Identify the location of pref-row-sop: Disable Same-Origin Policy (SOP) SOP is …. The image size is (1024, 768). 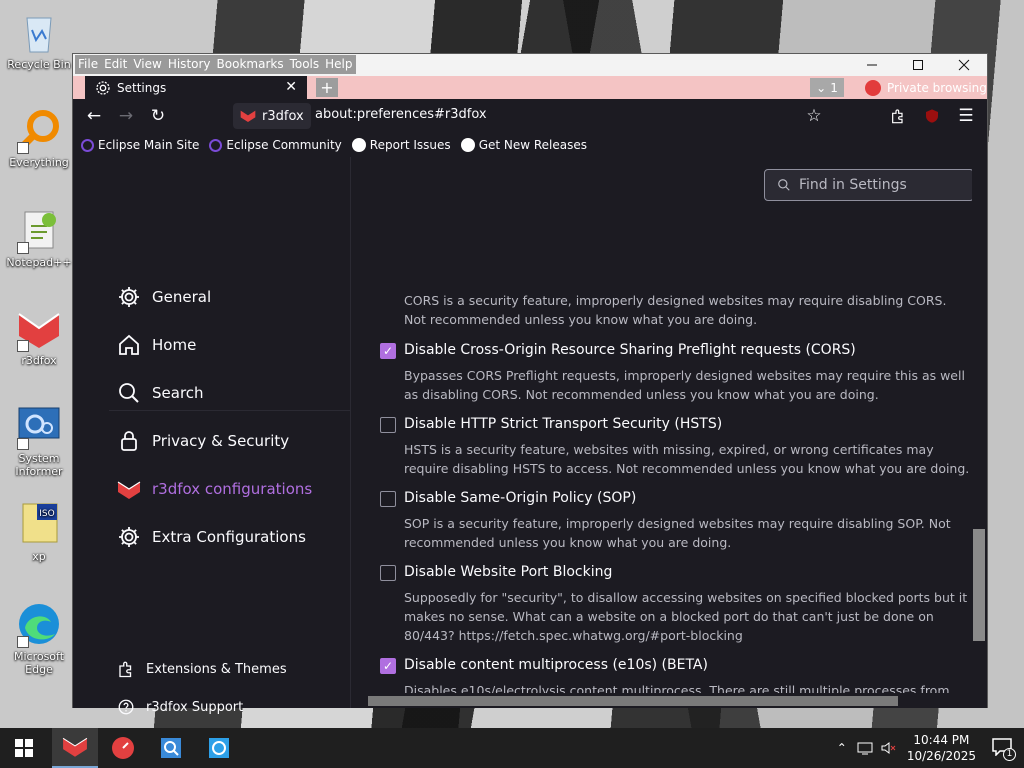
(675, 523).